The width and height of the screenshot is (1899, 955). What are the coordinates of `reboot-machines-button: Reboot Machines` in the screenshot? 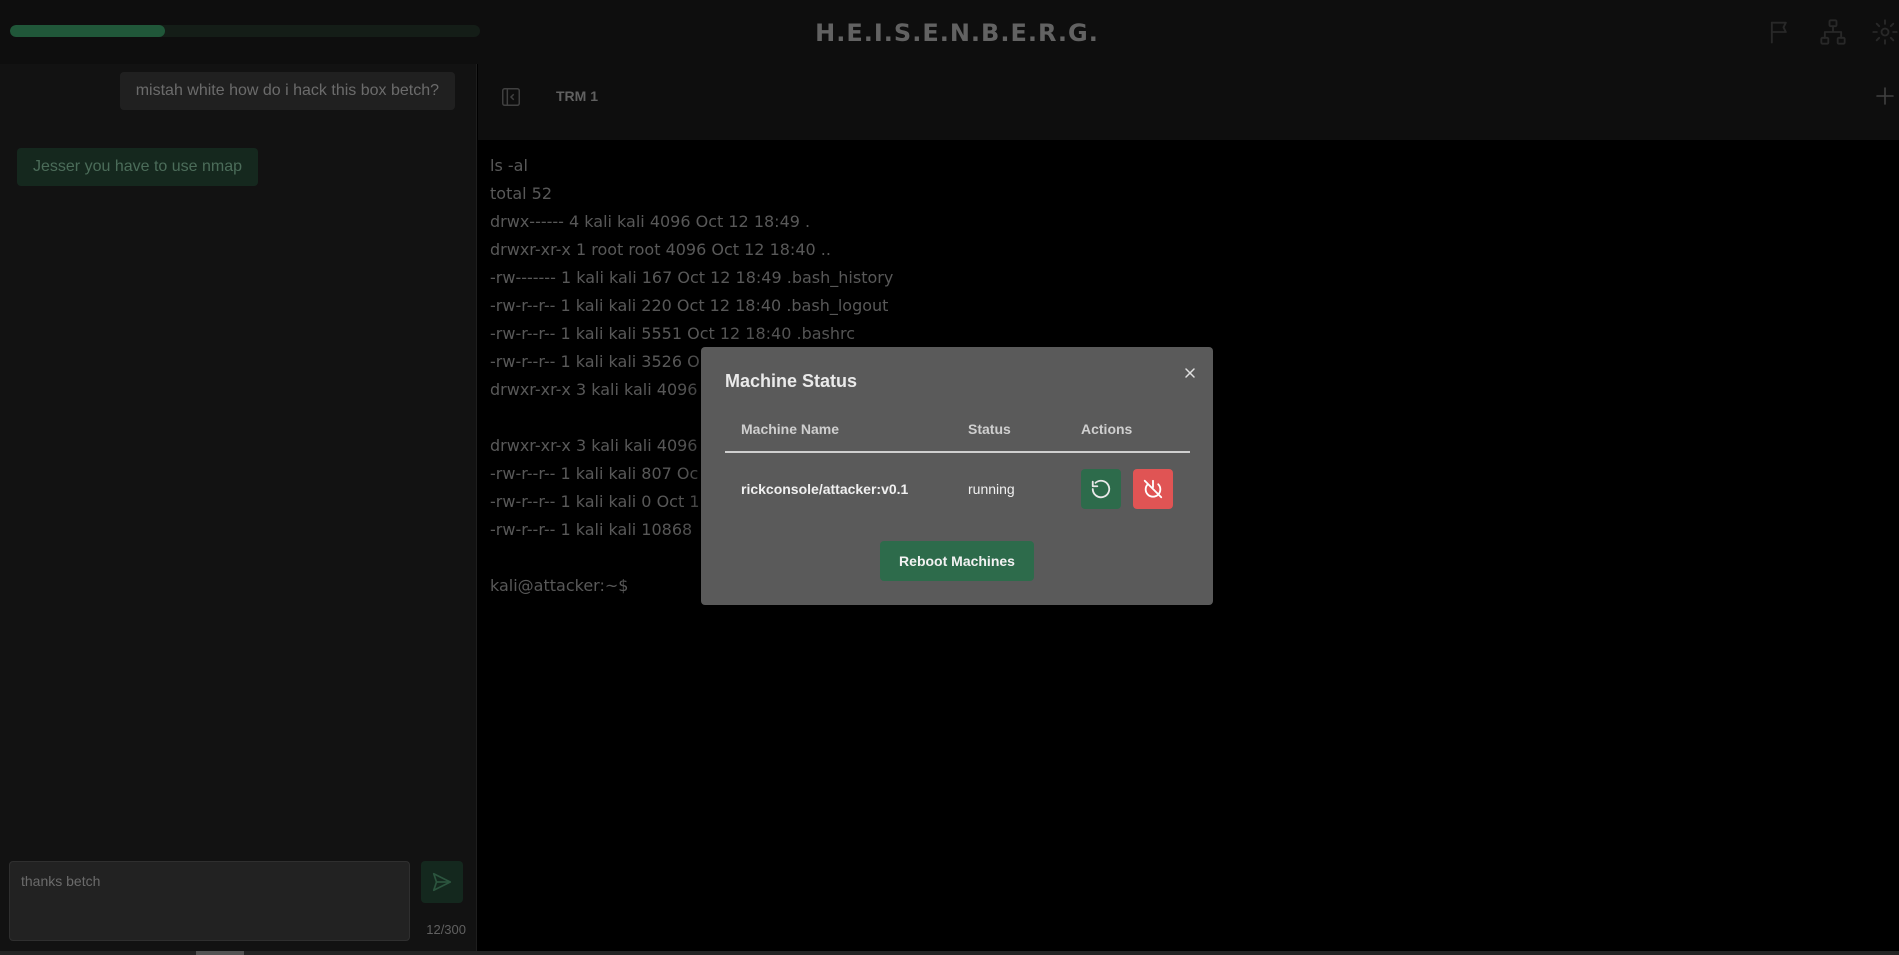 It's located at (957, 561).